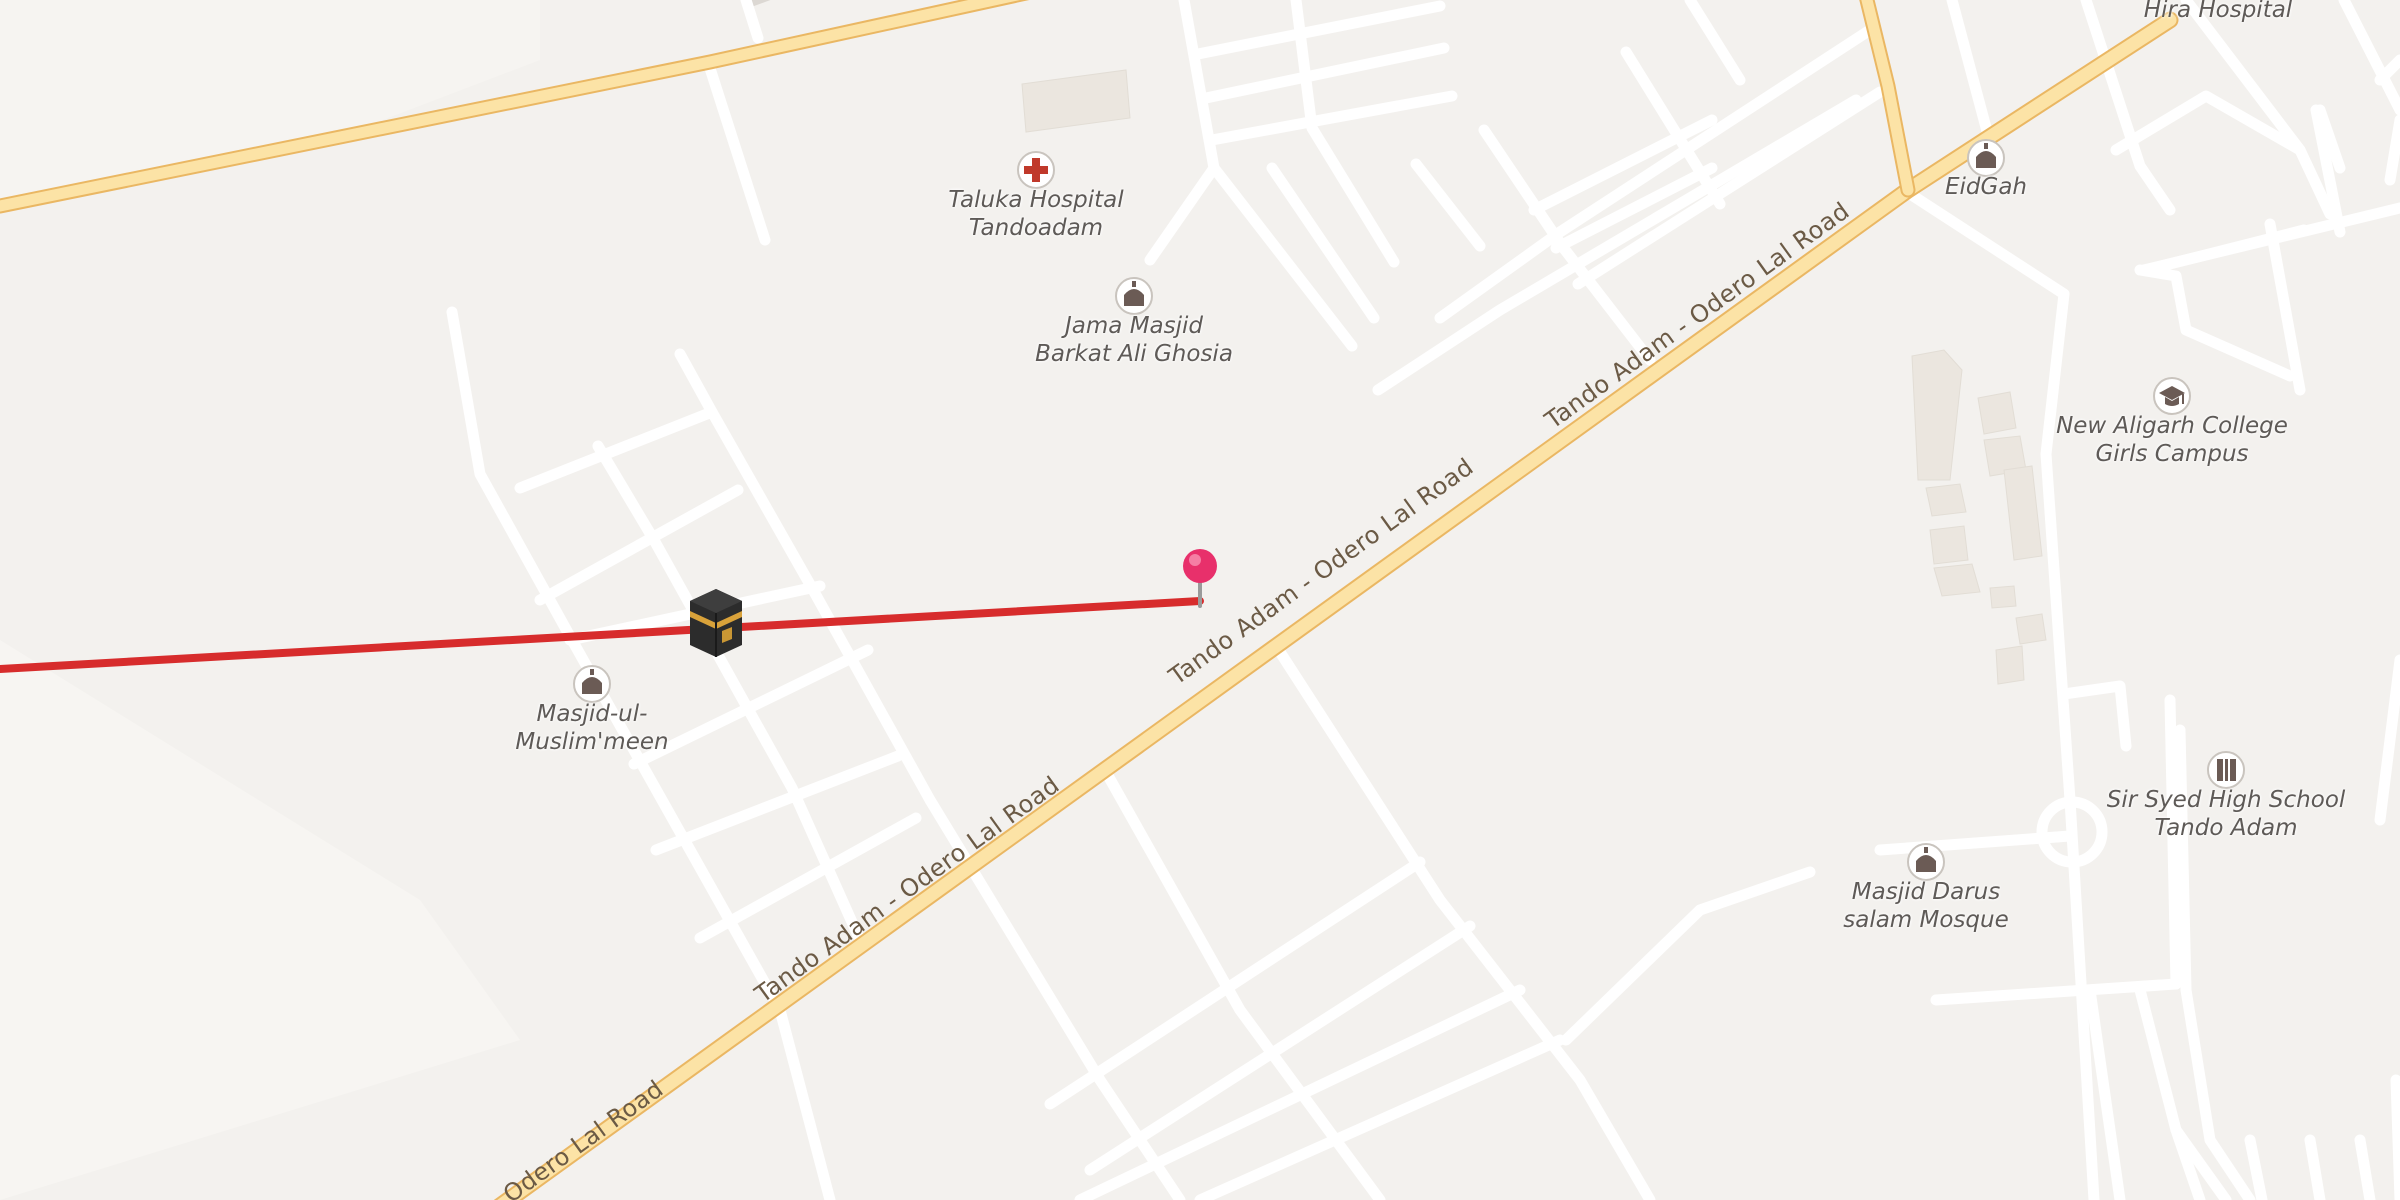 Image resolution: width=2400 pixels, height=1200 pixels. I want to click on poi-label-line: EidGah, so click(1986, 187).